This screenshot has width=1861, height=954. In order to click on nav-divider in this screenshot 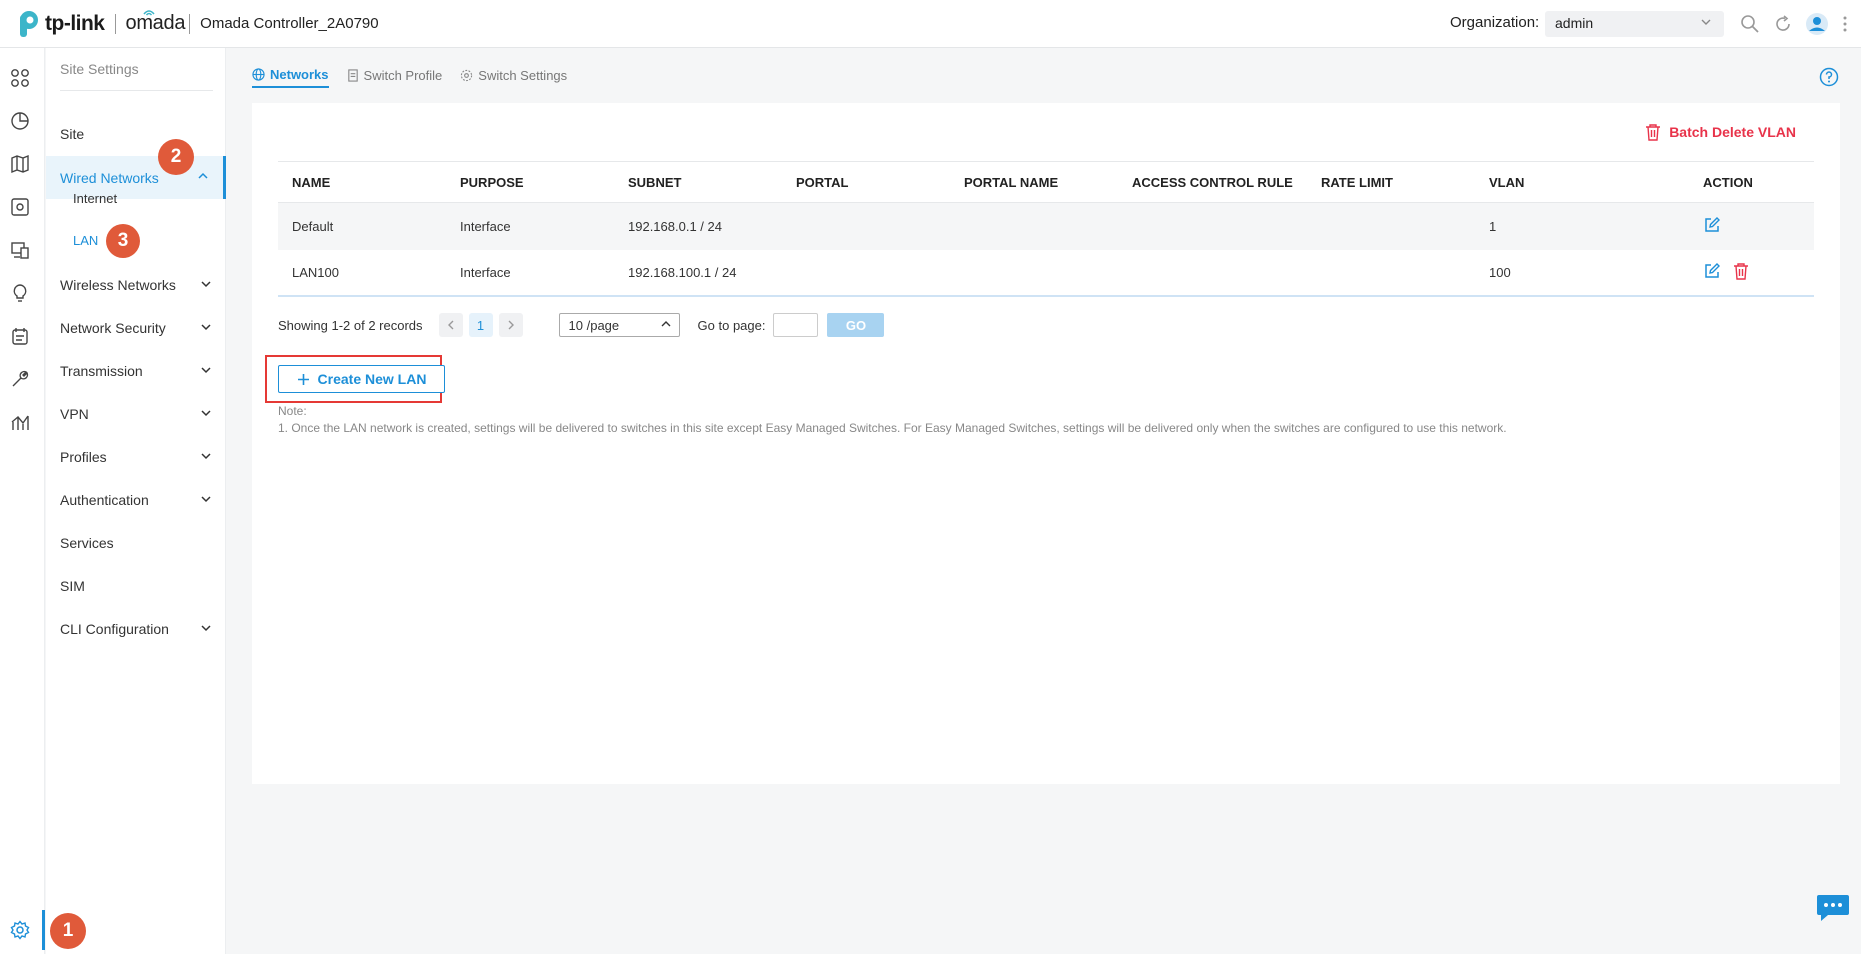, I will do `click(136, 90)`.